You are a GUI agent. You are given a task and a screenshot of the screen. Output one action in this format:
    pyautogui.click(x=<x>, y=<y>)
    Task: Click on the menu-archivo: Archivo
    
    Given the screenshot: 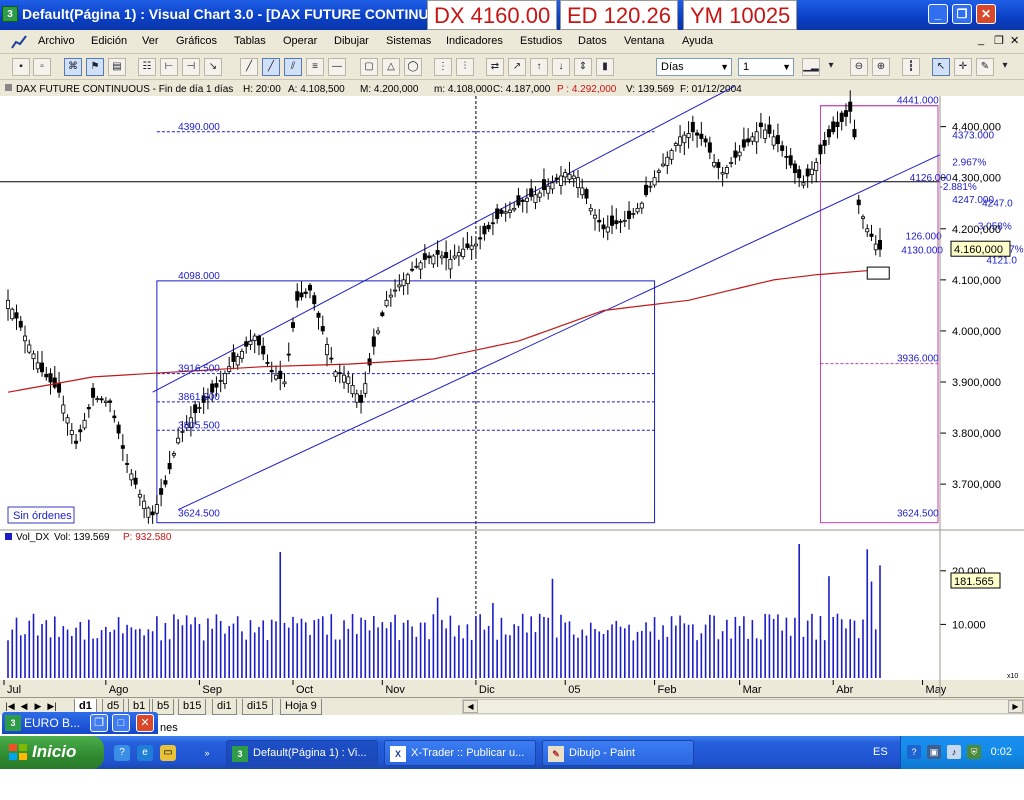 What is the action you would take?
    pyautogui.click(x=56, y=41)
    